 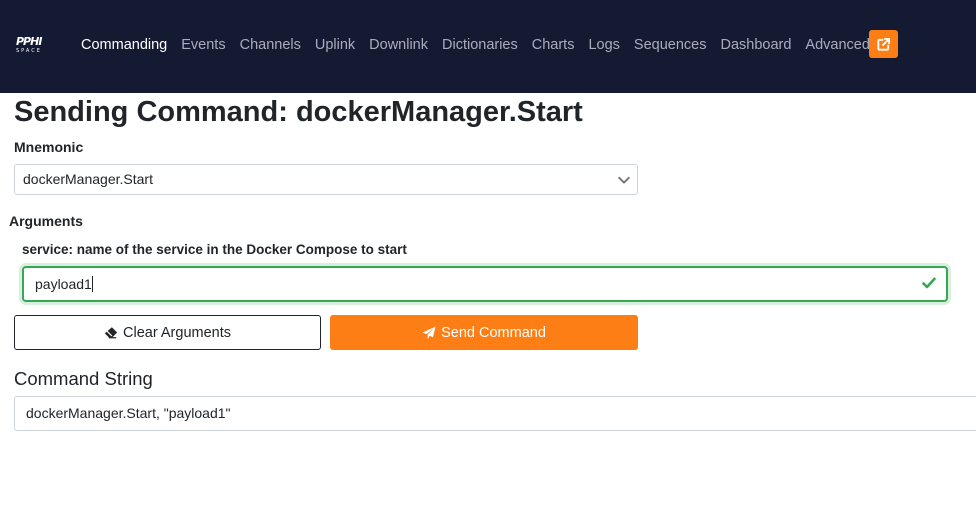 I want to click on nav-item-sequences: Sequences, so click(x=670, y=45).